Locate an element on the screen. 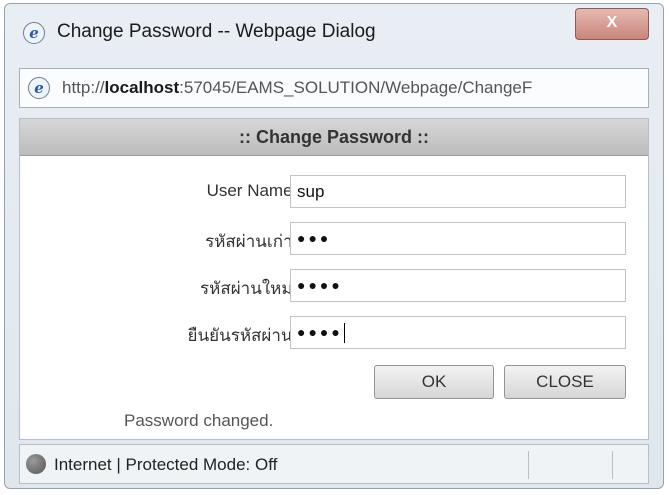 The width and height of the screenshot is (669, 495). url-host: localhost is located at coordinates (142, 87).